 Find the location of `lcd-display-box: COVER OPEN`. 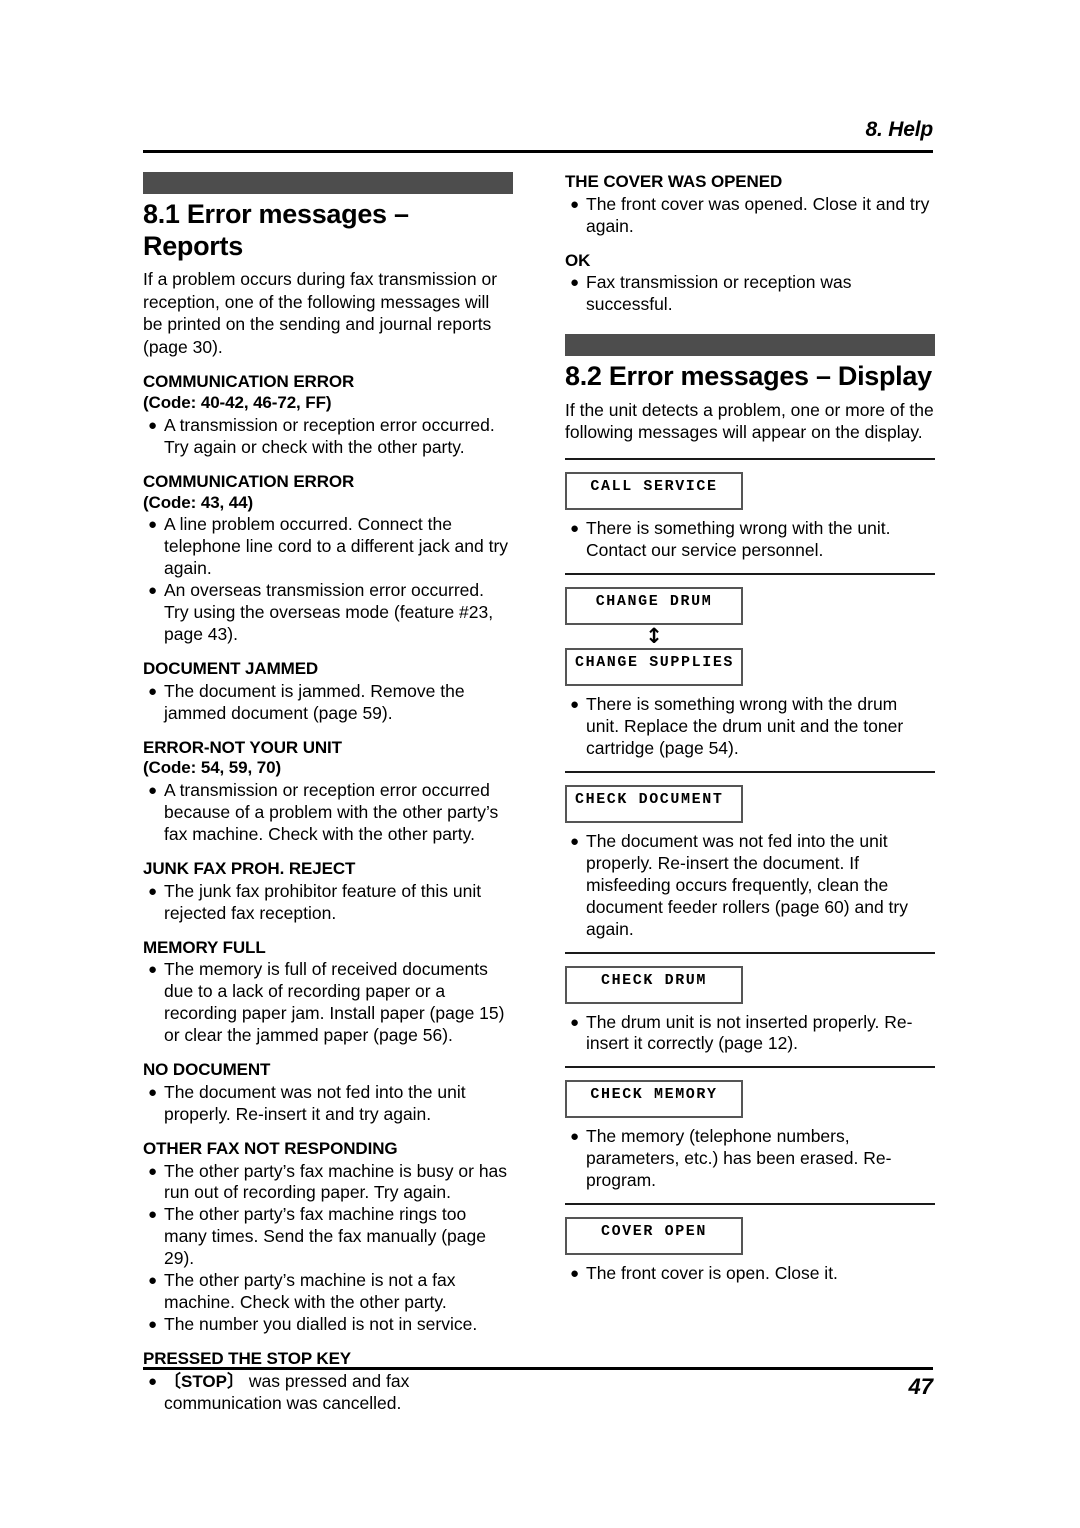

lcd-display-box: COVER OPEN is located at coordinates (654, 1236).